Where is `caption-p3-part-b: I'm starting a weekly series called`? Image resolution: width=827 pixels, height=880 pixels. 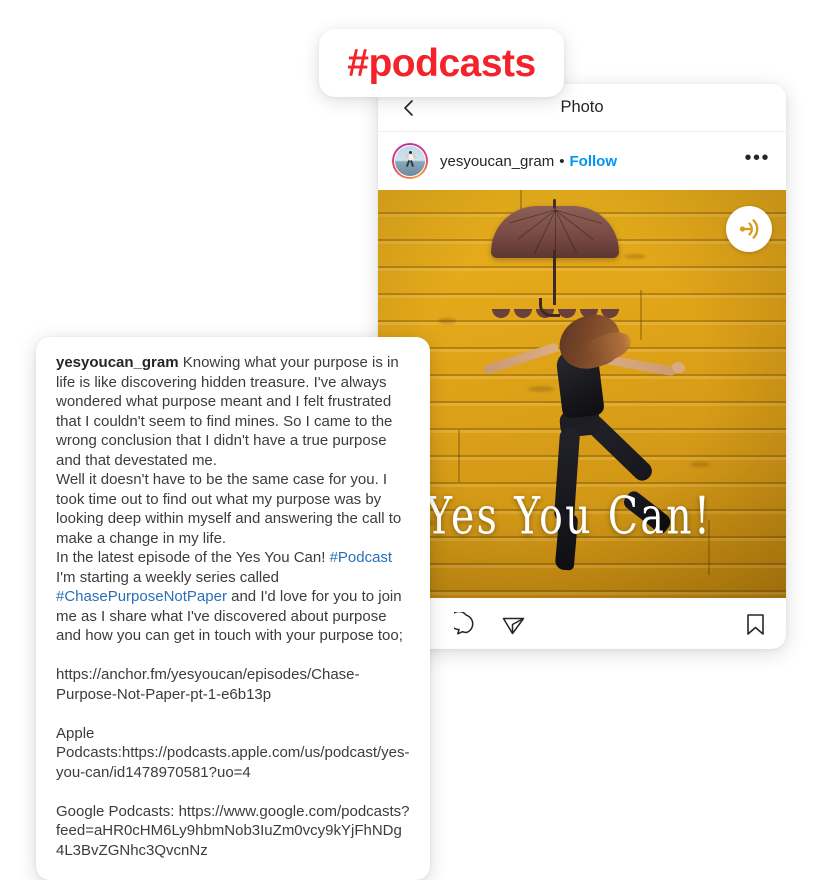 caption-p3-part-b: I'm starting a weekly series called is located at coordinates (167, 577).